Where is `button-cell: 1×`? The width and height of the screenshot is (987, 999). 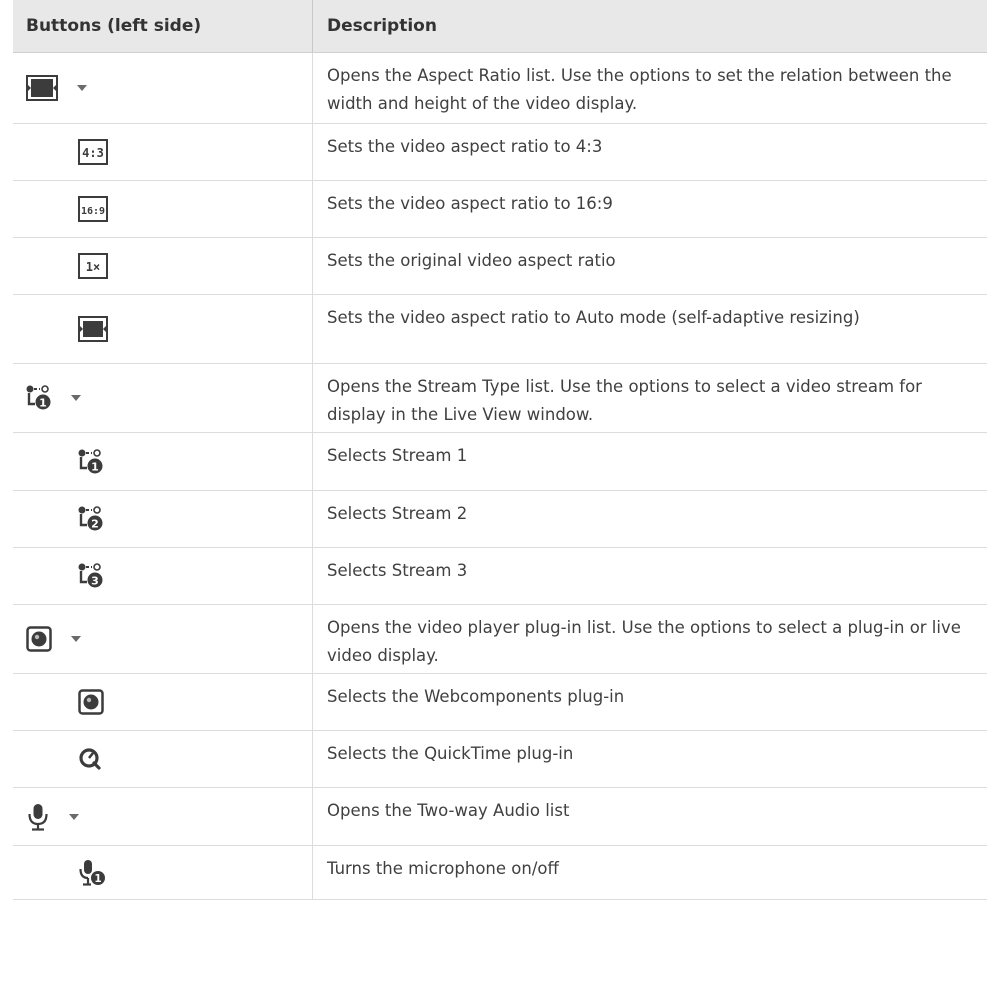
button-cell: 1× is located at coordinates (163, 266).